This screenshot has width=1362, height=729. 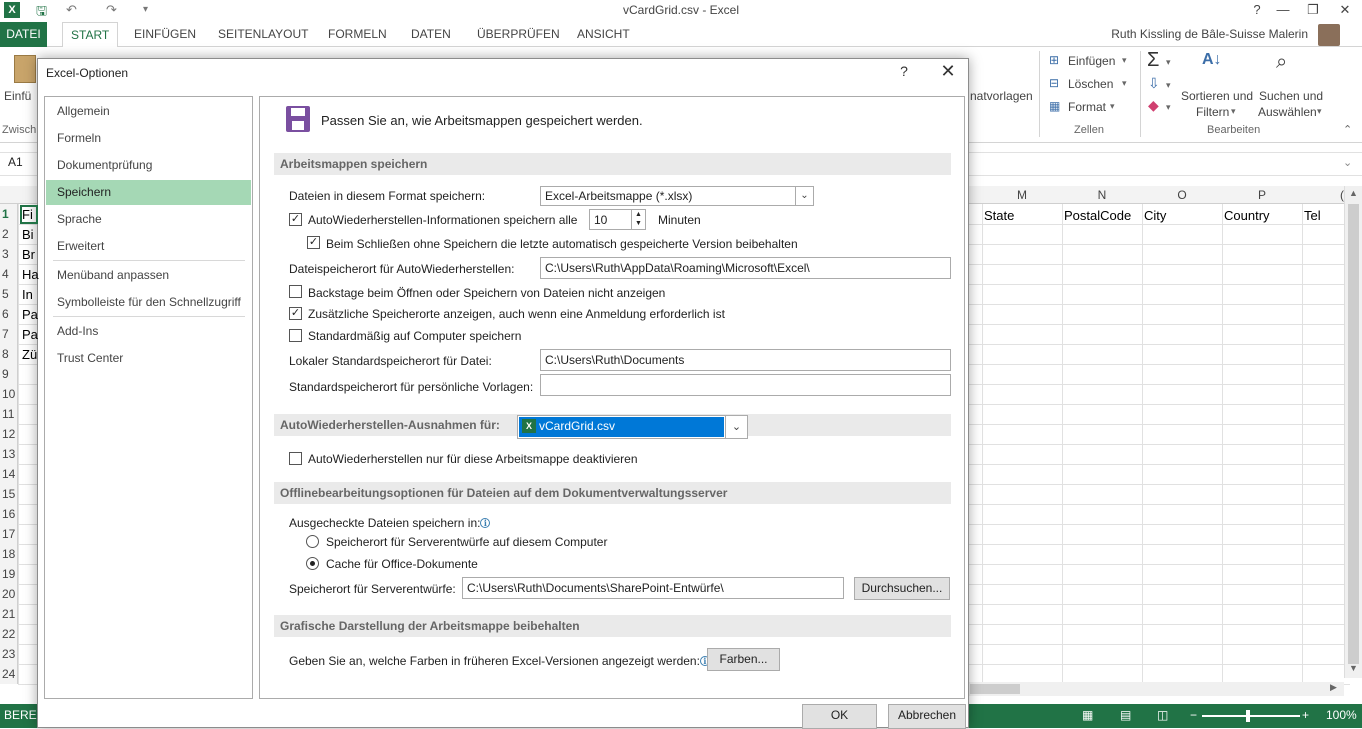 I want to click on tab-formeln: FORMELN, so click(x=357, y=34).